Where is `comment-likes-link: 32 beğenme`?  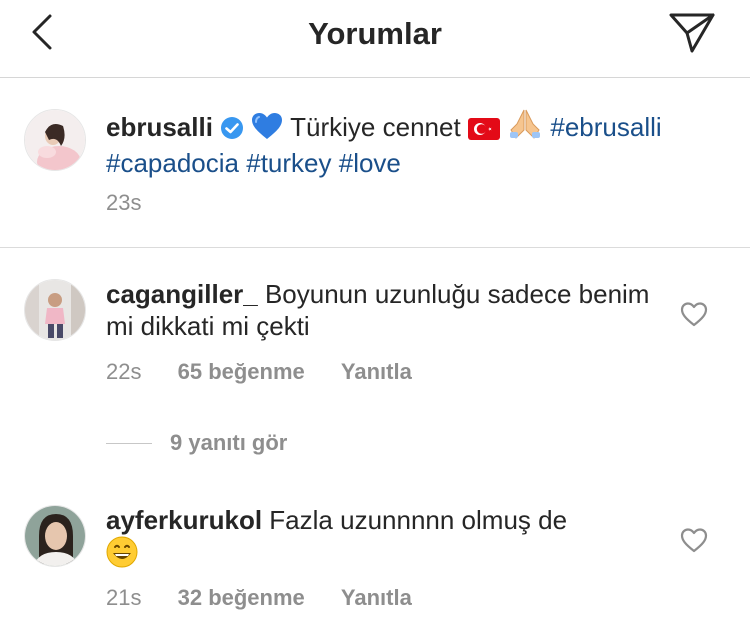 comment-likes-link: 32 beğenme is located at coordinates (241, 597).